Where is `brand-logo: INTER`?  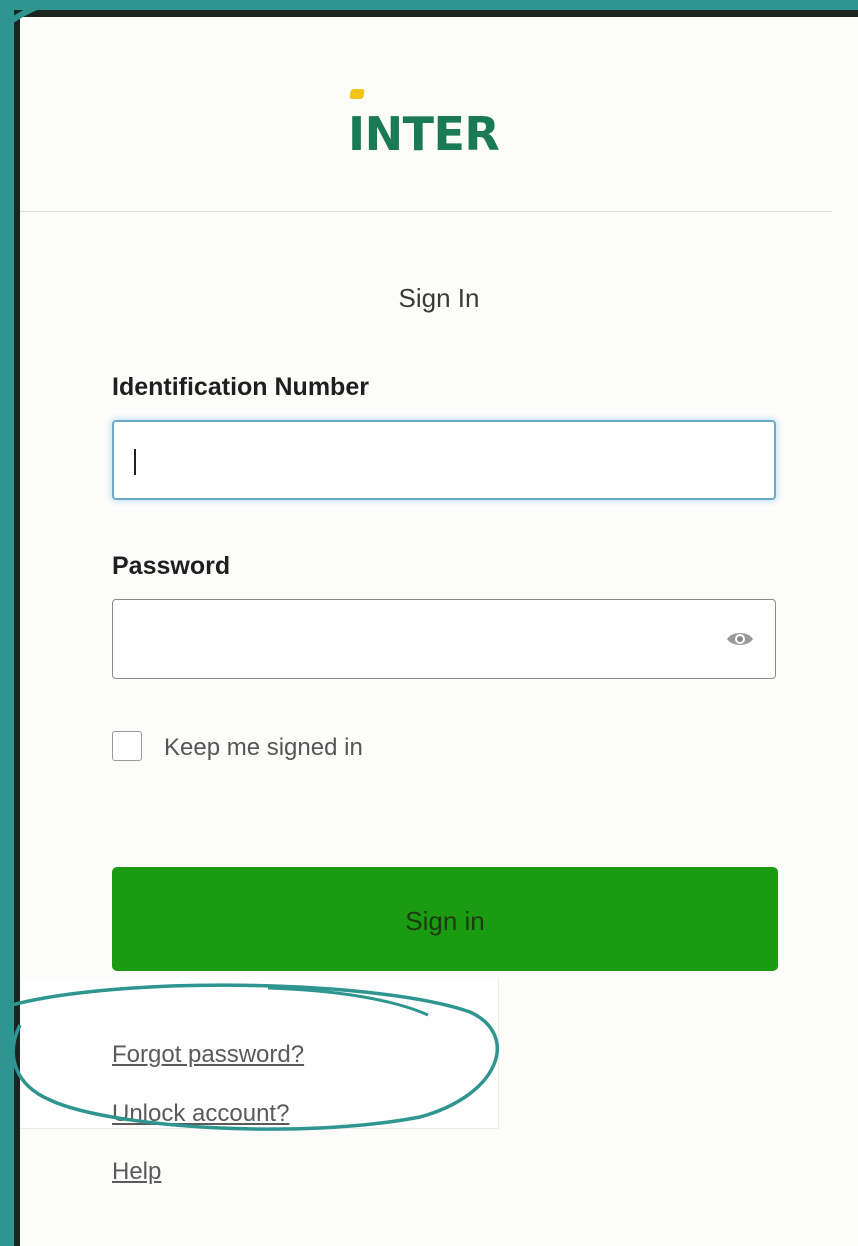
brand-logo: INTER is located at coordinates (424, 134).